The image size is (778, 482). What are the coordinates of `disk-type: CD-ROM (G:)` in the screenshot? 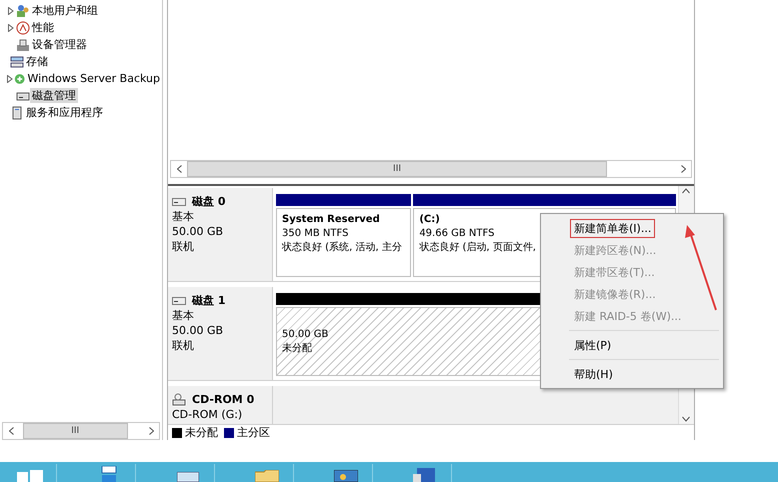 It's located at (208, 414).